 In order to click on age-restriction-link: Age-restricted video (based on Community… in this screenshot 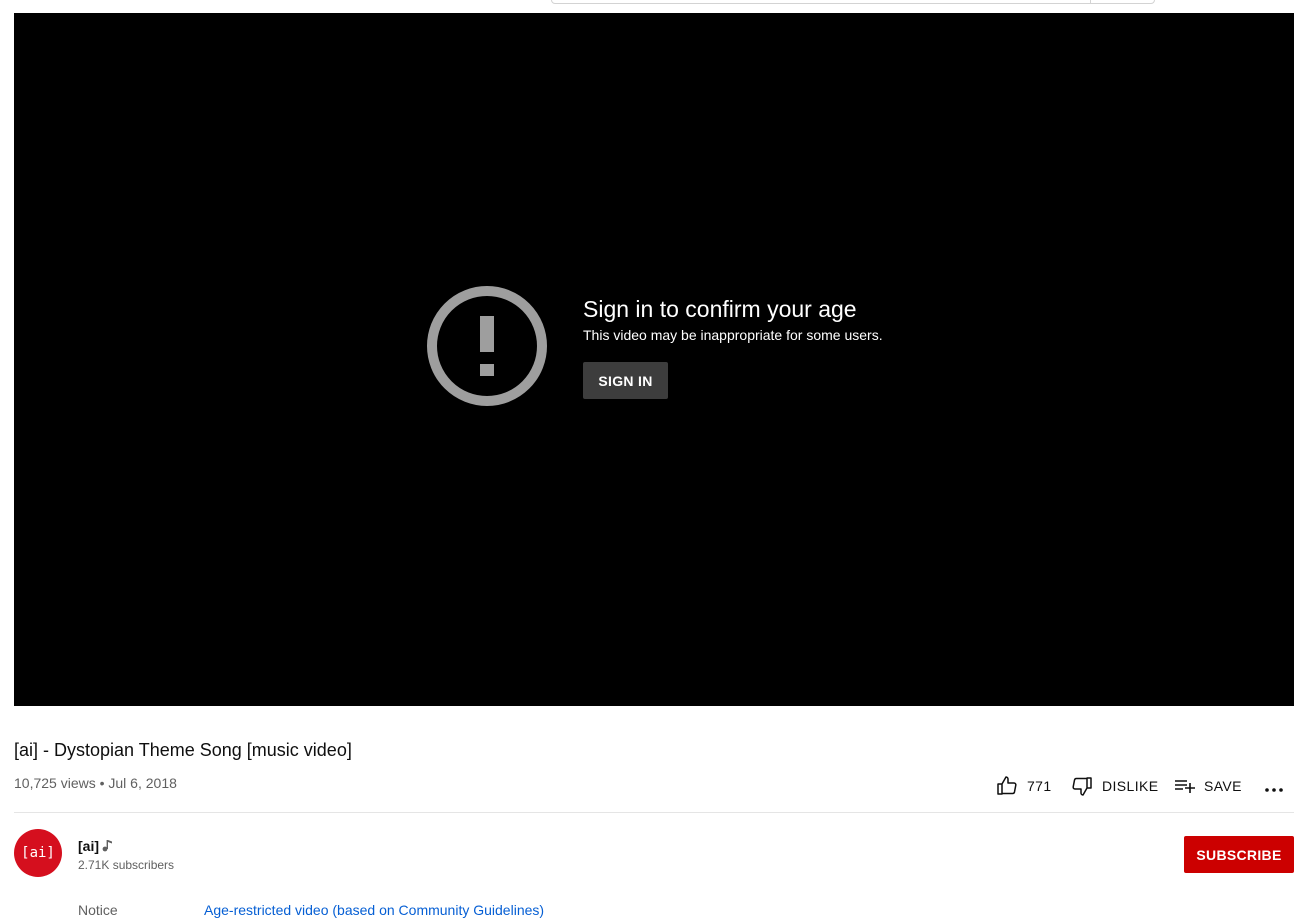, I will do `click(374, 910)`.